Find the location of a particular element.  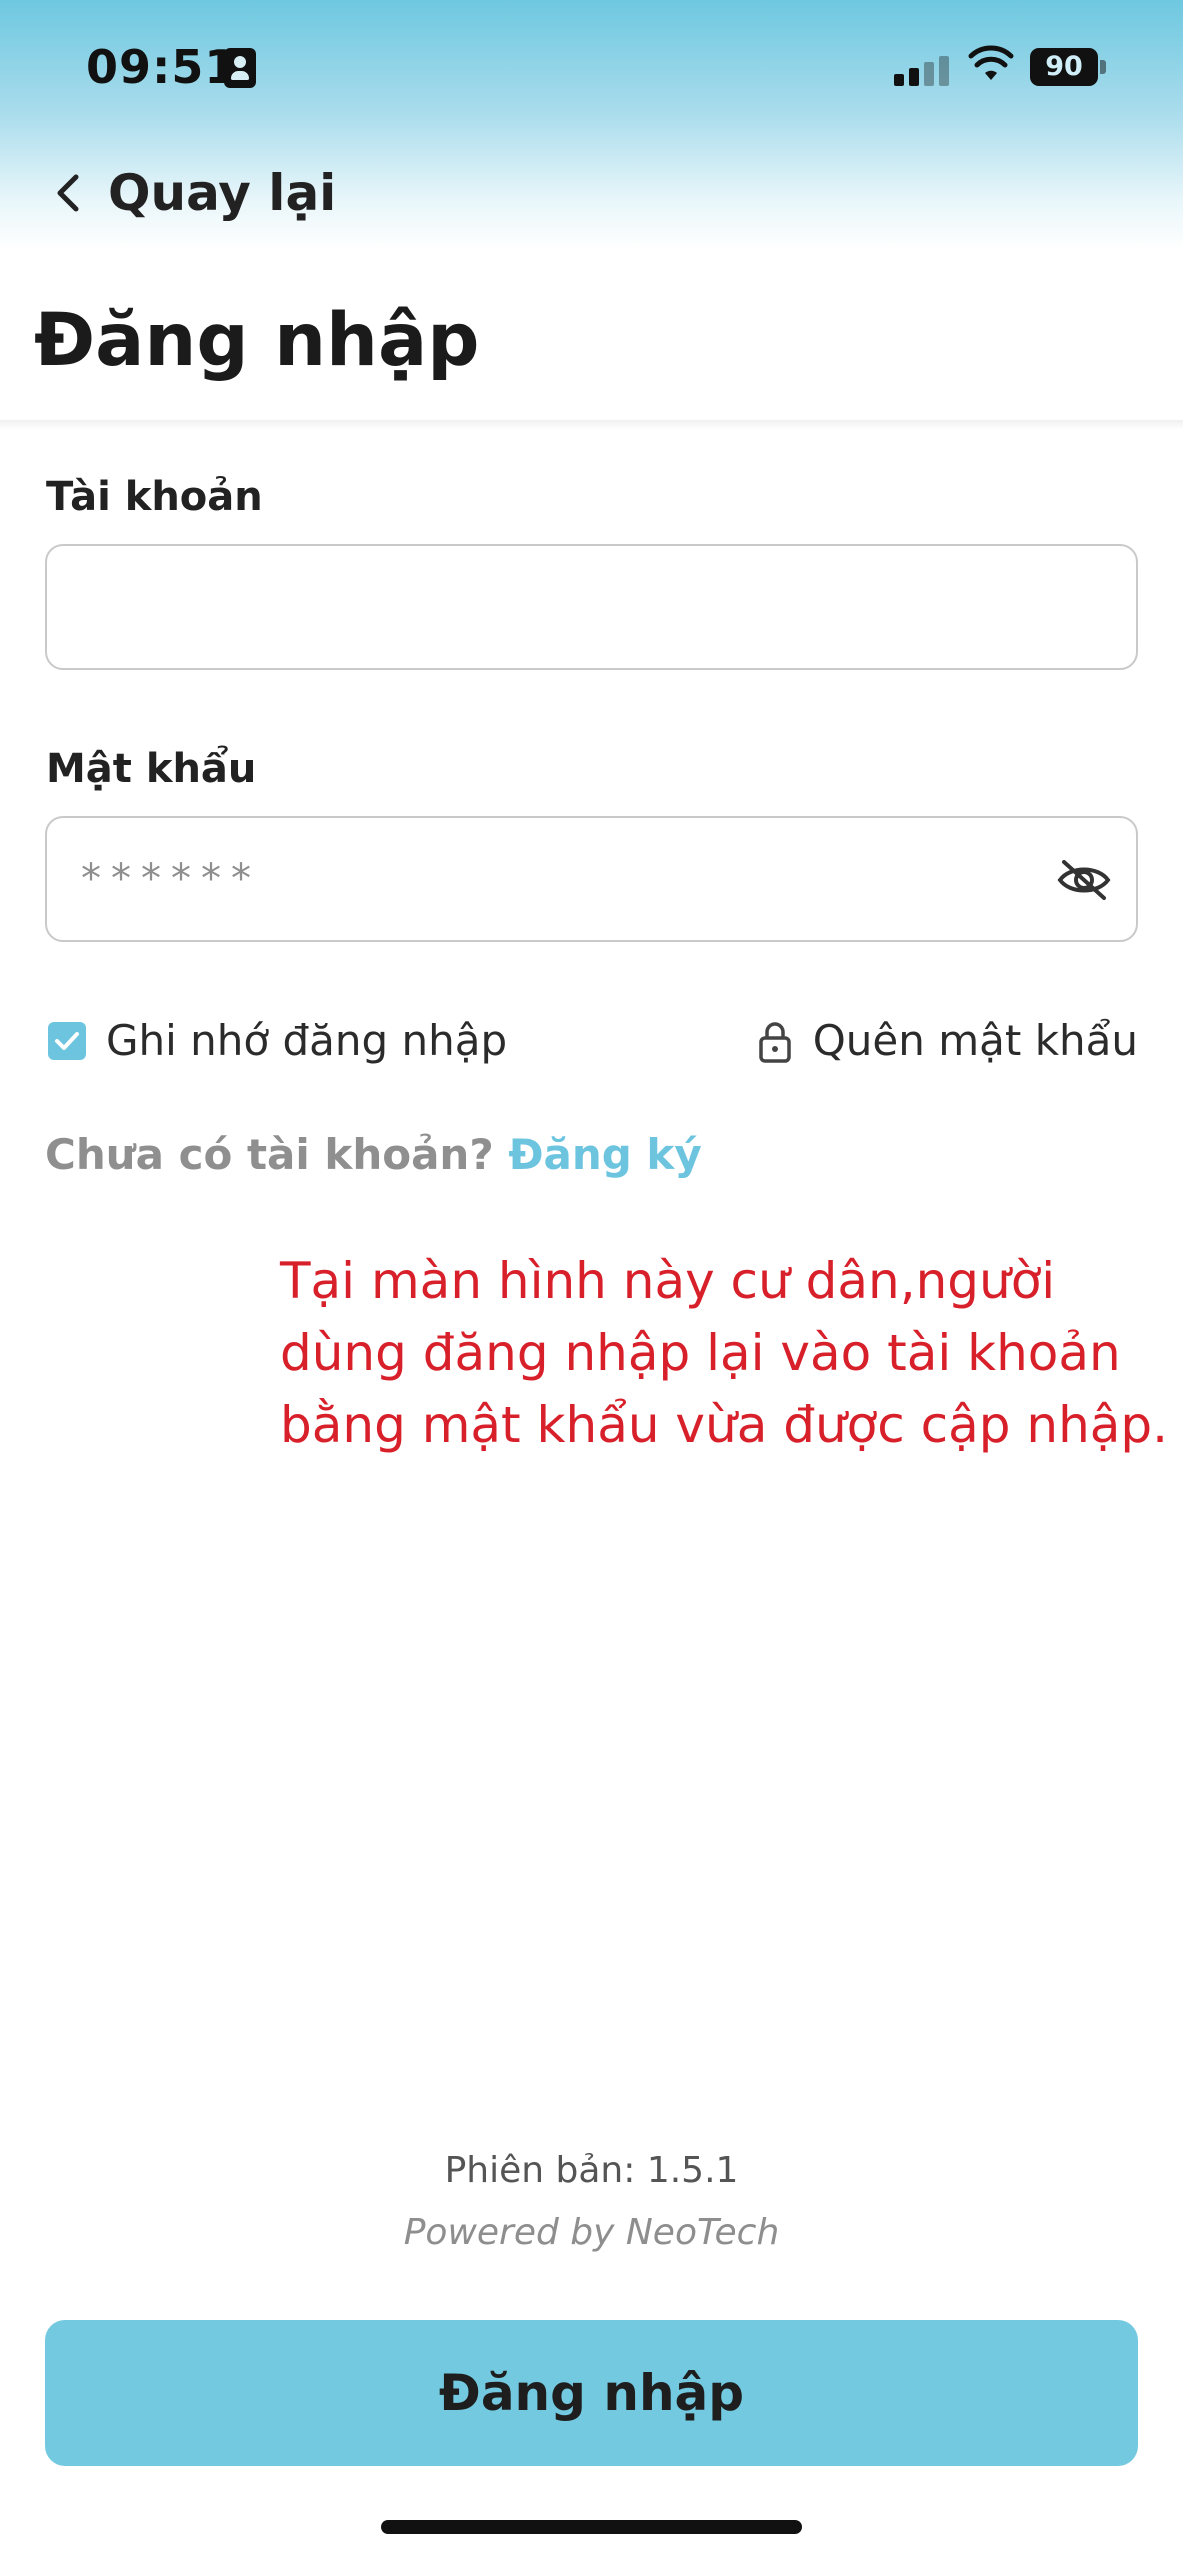

remember-label: Ghi nhớ đăng nhập is located at coordinates (307, 1040).